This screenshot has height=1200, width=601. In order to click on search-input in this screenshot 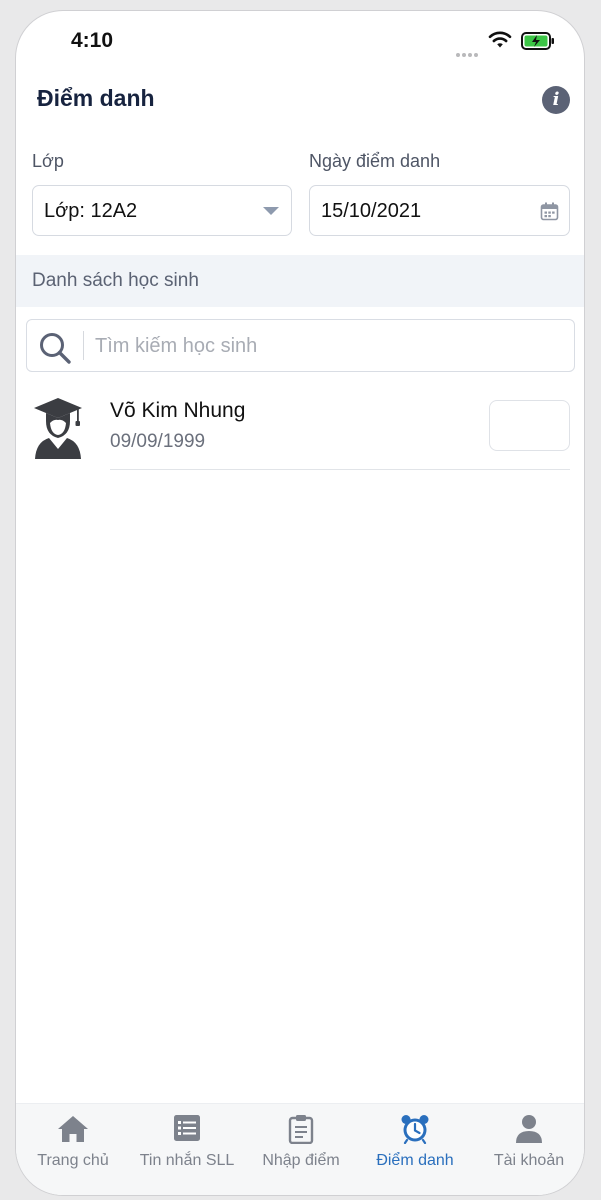, I will do `click(325, 346)`.